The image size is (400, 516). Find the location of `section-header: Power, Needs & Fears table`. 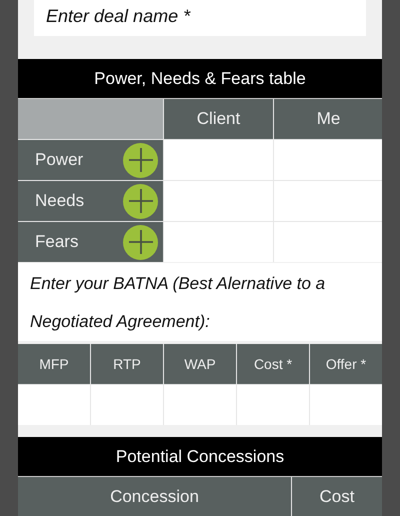

section-header: Power, Needs & Fears table is located at coordinates (200, 79).